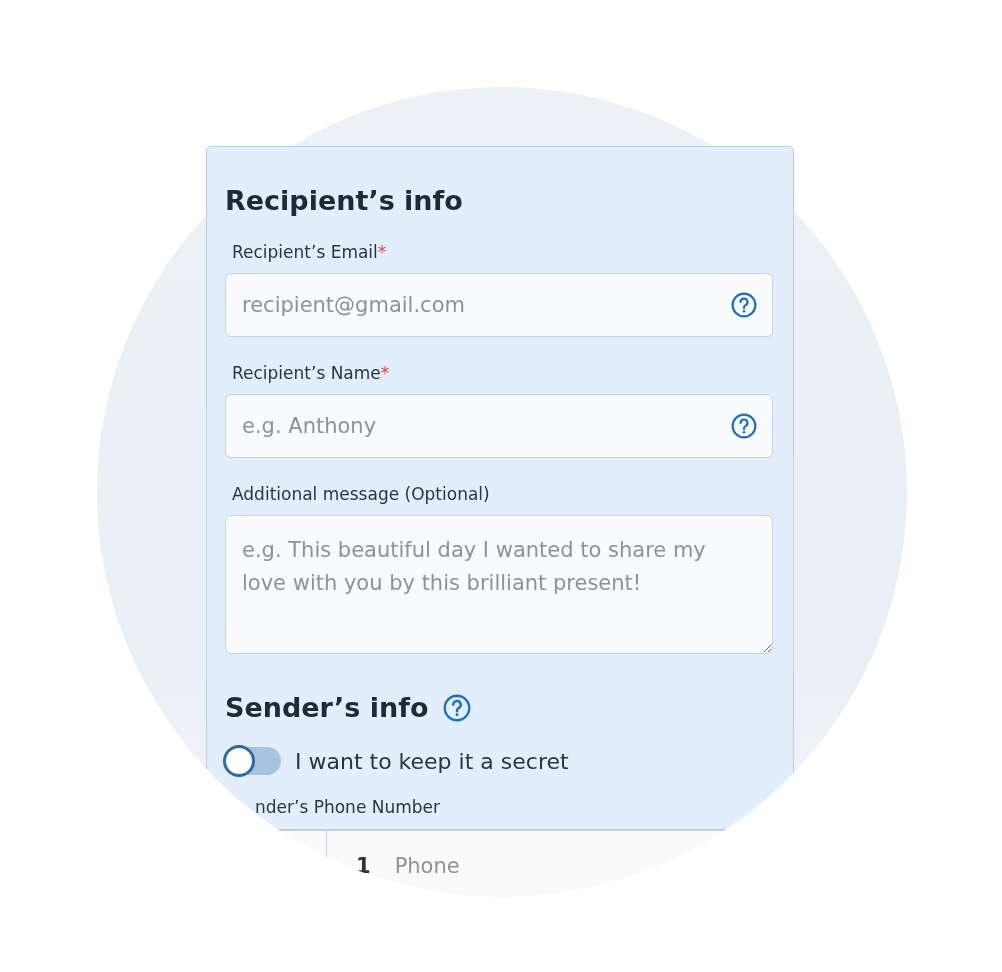 Image resolution: width=1002 pixels, height=972 pixels. Describe the element at coordinates (311, 373) in the screenshot. I see `field-label: Recipient’s Name*` at that location.